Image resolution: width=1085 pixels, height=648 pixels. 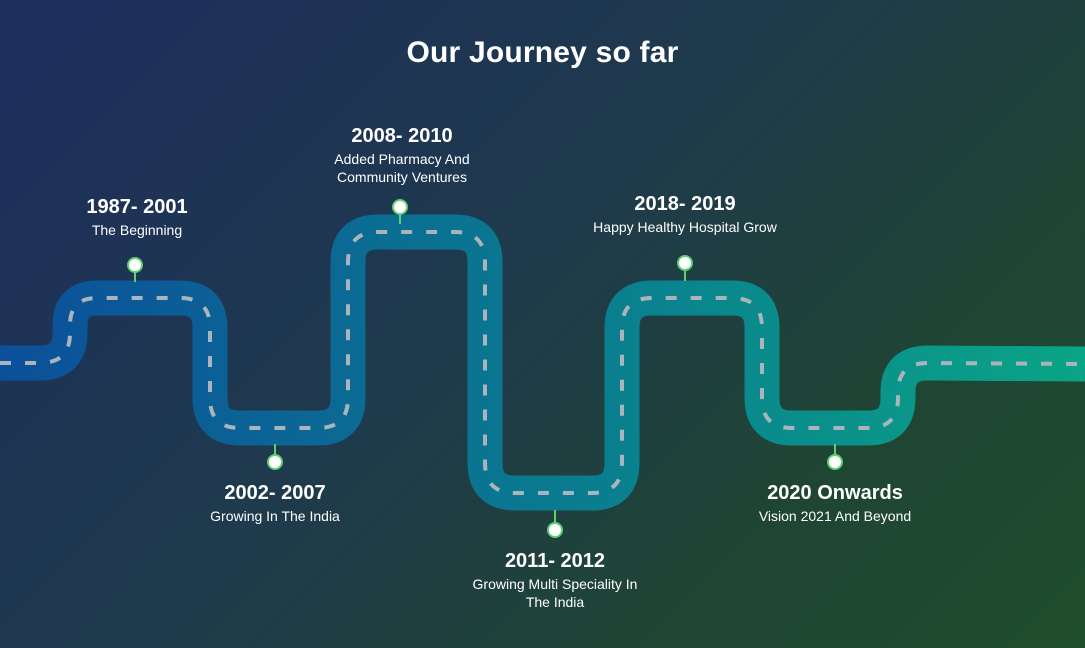 I want to click on milestone-desc: Vision 2021 And Beyond, so click(x=835, y=516).